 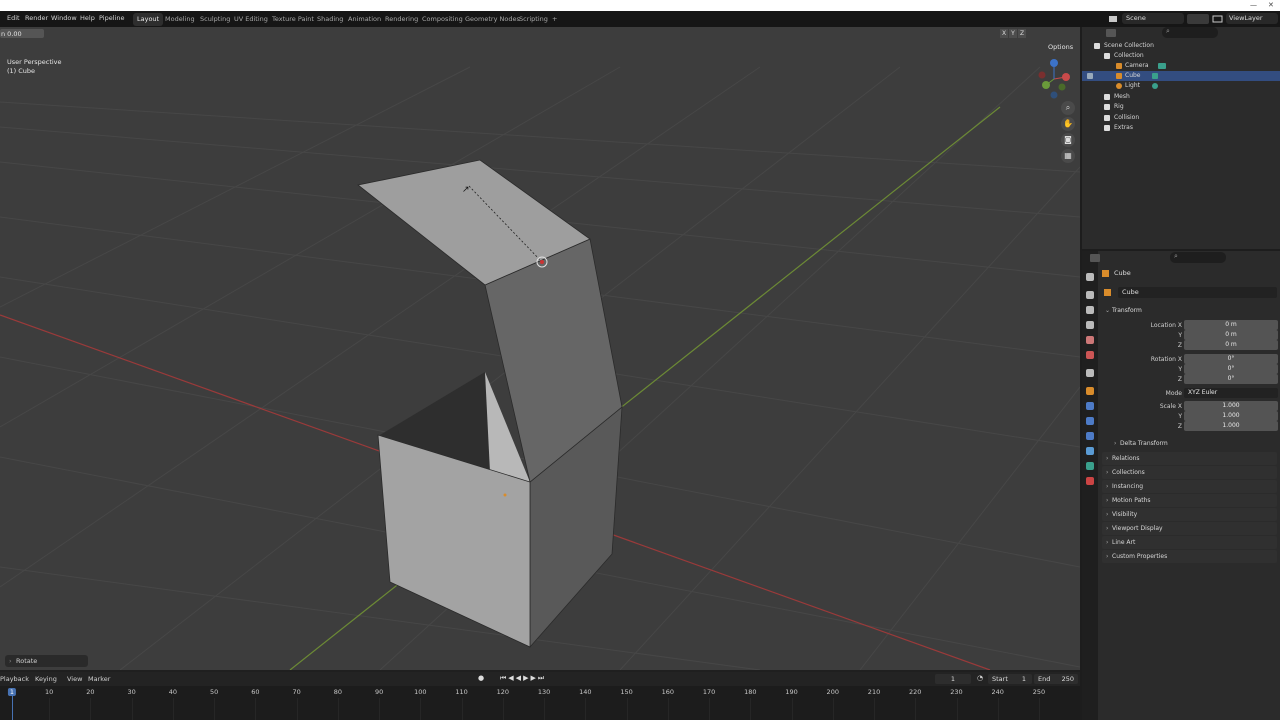 I want to click on menu-help: Help, so click(x=87, y=18).